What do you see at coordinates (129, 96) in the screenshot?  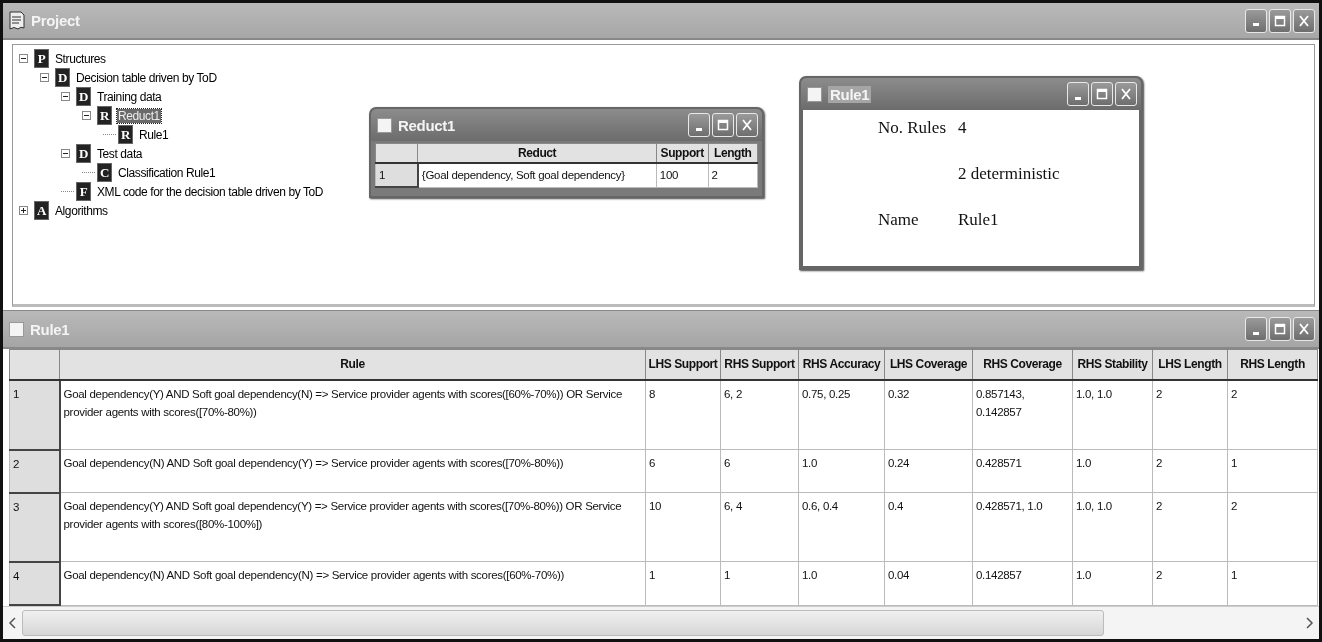 I see `tree-item: Training data` at bounding box center [129, 96].